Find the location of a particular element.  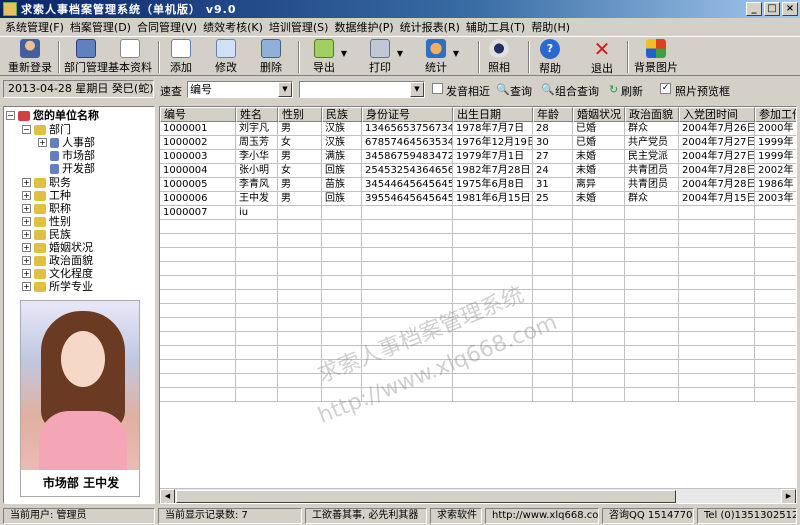

table-cell: 254532543646562 is located at coordinates (407, 171).